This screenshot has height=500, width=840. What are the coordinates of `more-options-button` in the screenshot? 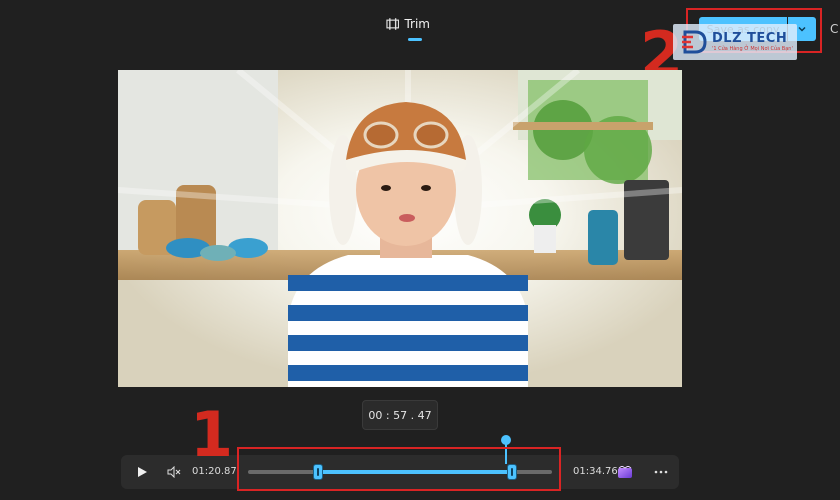 It's located at (661, 472).